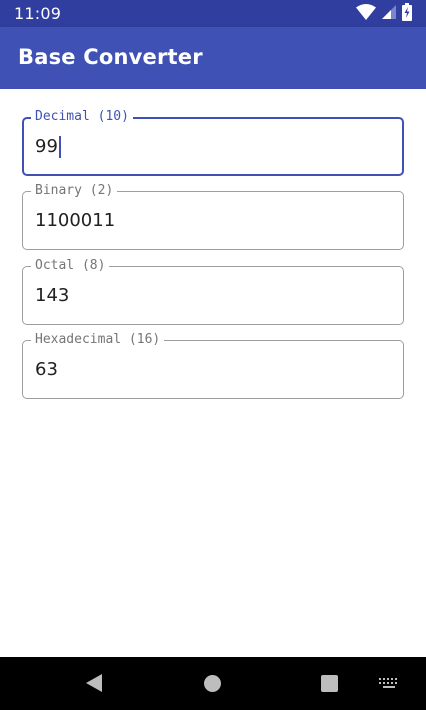  What do you see at coordinates (329, 683) in the screenshot?
I see `recents-icon` at bounding box center [329, 683].